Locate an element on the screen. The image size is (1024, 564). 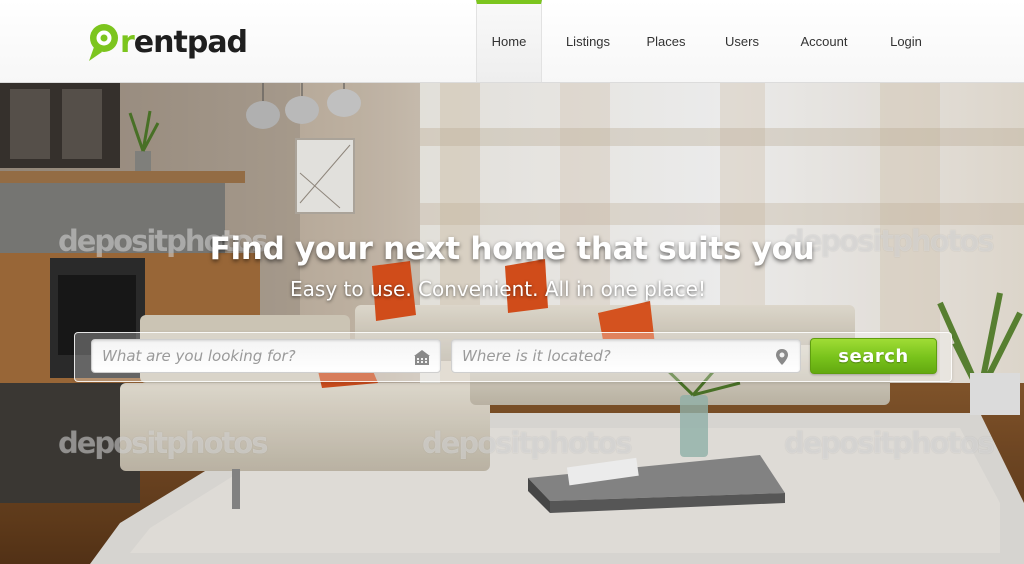
nav-account: Account is located at coordinates (824, 41).